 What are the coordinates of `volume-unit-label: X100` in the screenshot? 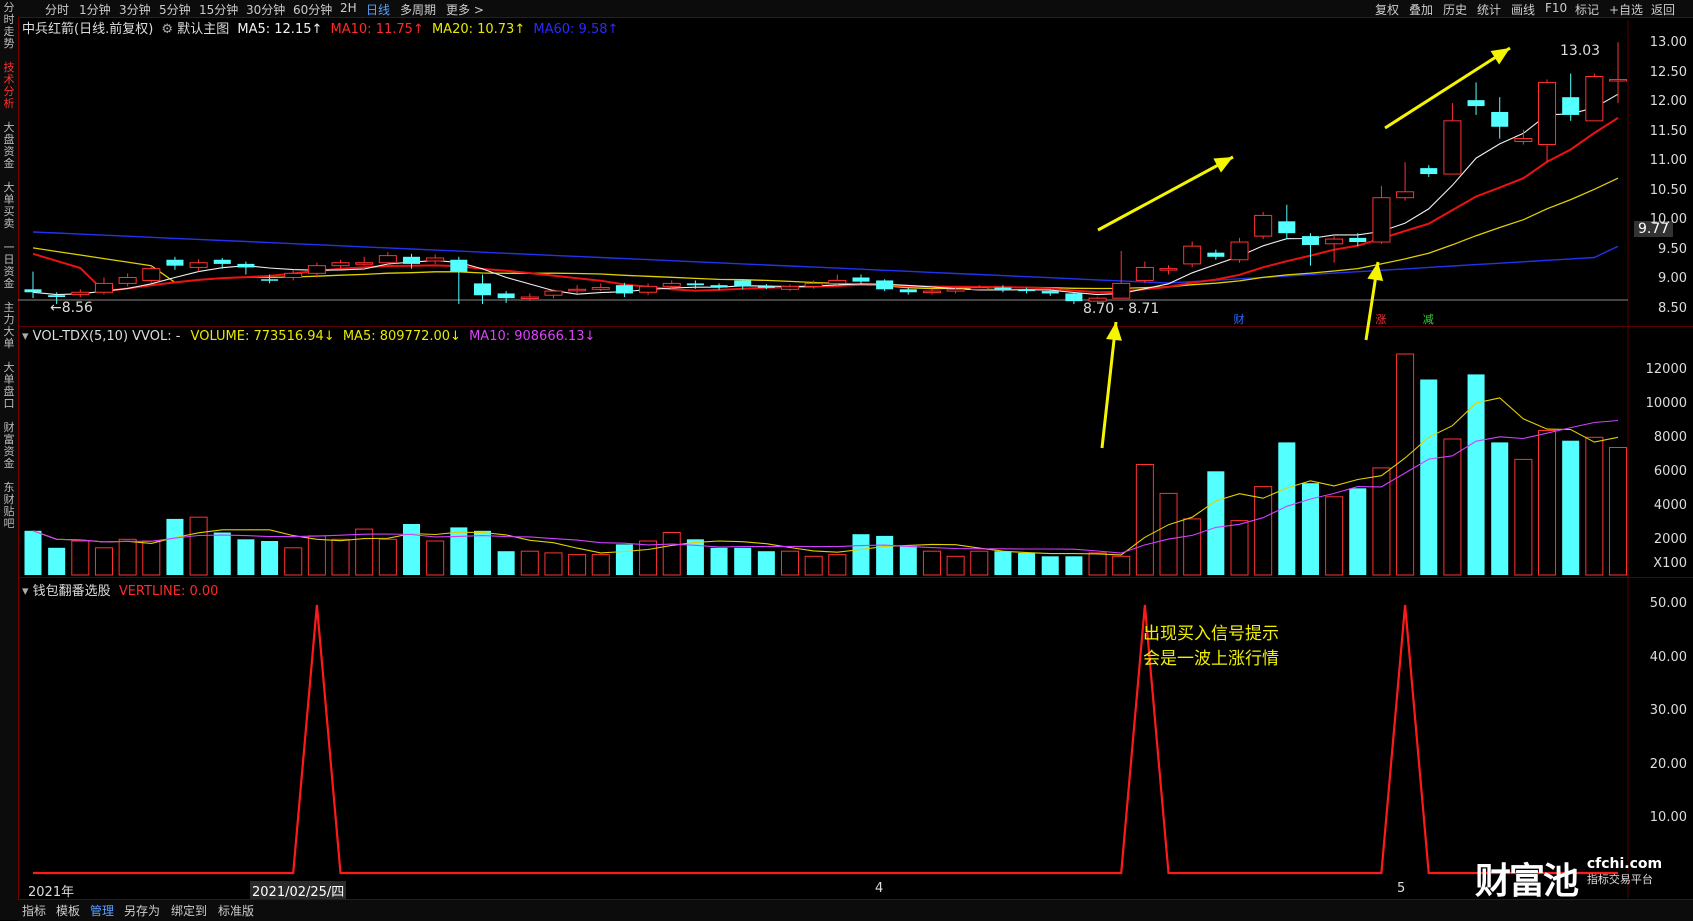 It's located at (1670, 563).